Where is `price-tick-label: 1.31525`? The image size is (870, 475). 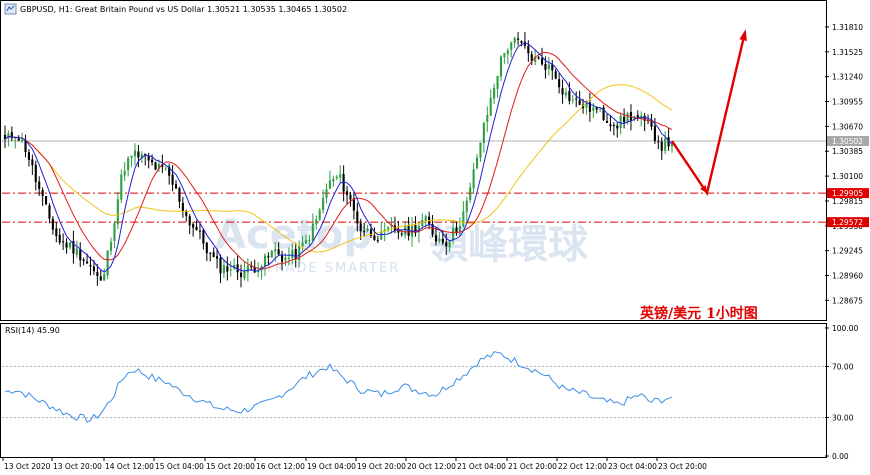
price-tick-label: 1.31525 is located at coordinates (847, 52).